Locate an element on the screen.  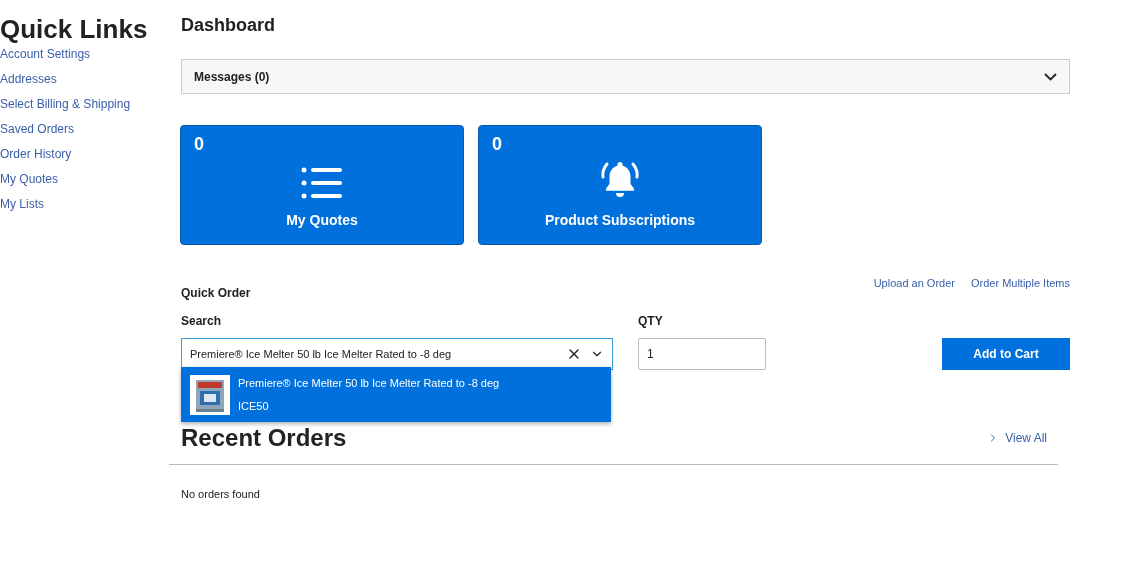
action-link: Upload an Order is located at coordinates (914, 283).